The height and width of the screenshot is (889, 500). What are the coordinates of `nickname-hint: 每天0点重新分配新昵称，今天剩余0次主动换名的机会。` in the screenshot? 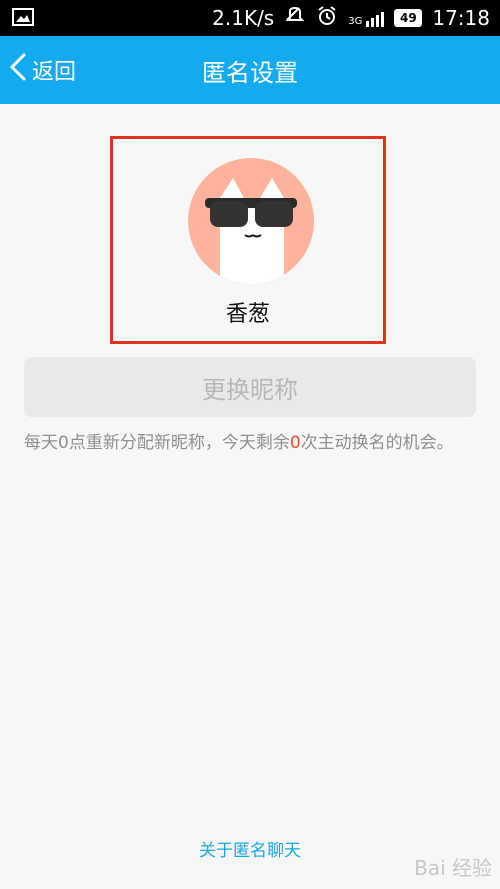 It's located at (250, 443).